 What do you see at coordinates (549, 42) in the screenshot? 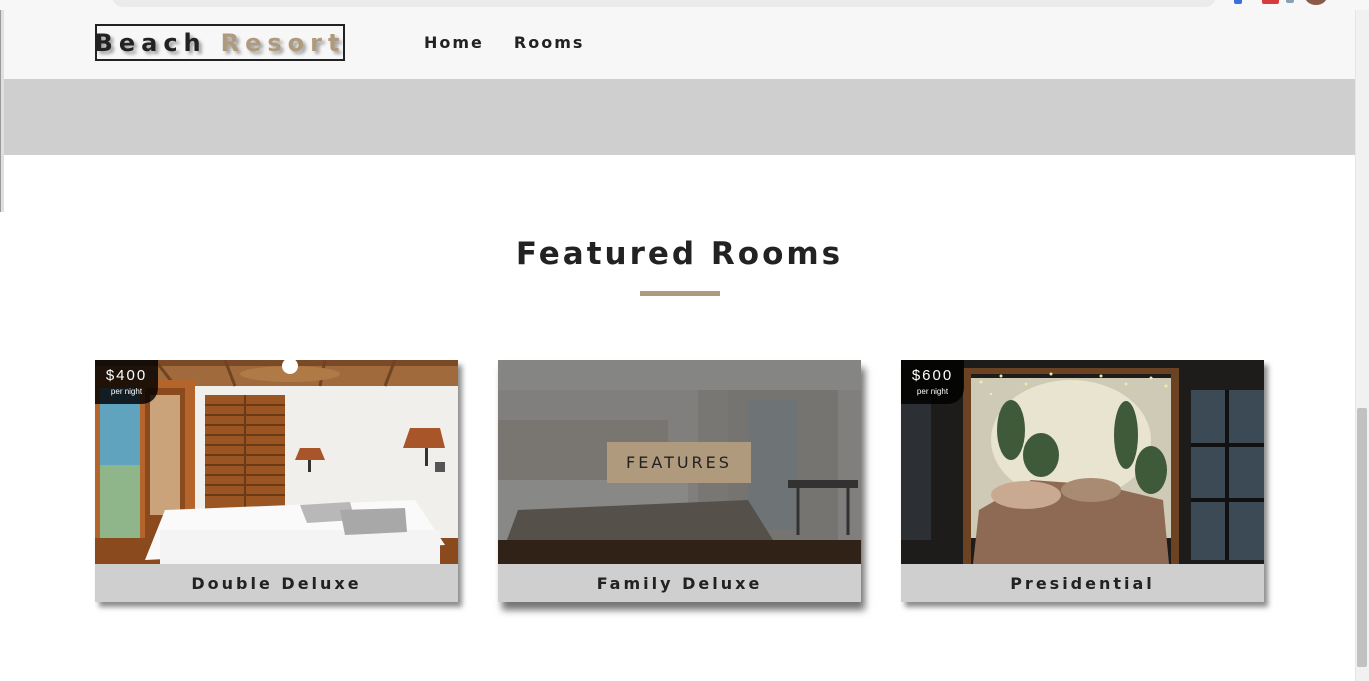
I see `nav-link-rooms: Rooms` at bounding box center [549, 42].